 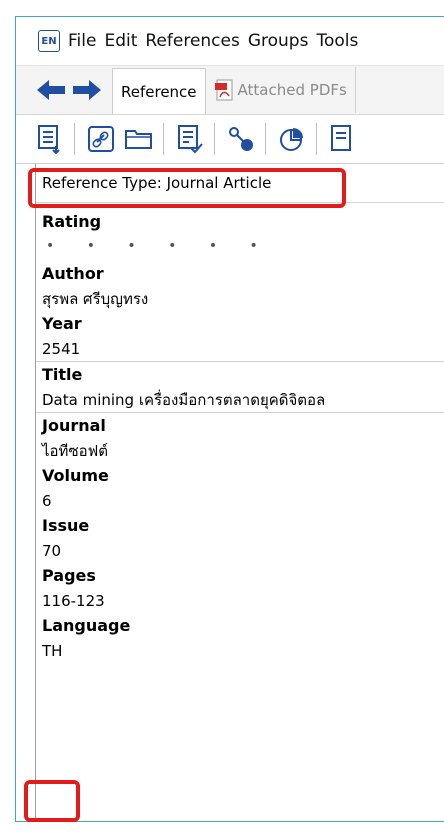 I want to click on menu-bar: EN File Edit References Groups Tools, so click(x=230, y=41).